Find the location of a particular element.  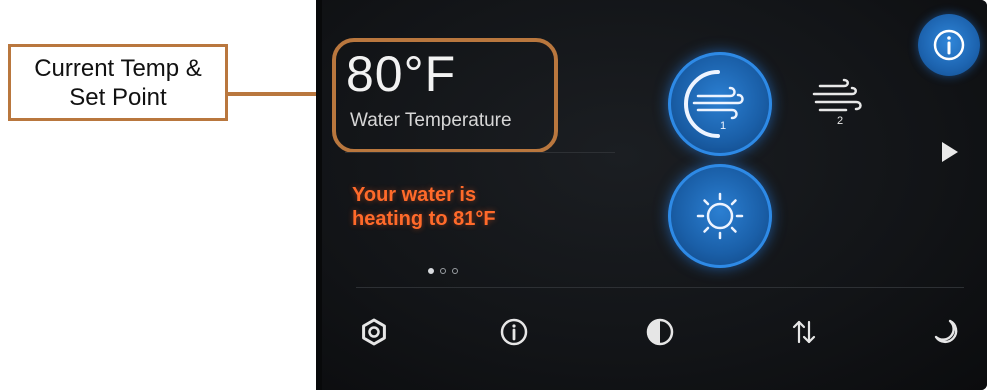

annotation-callout: Current Temp & Set Point is located at coordinates (118, 82).